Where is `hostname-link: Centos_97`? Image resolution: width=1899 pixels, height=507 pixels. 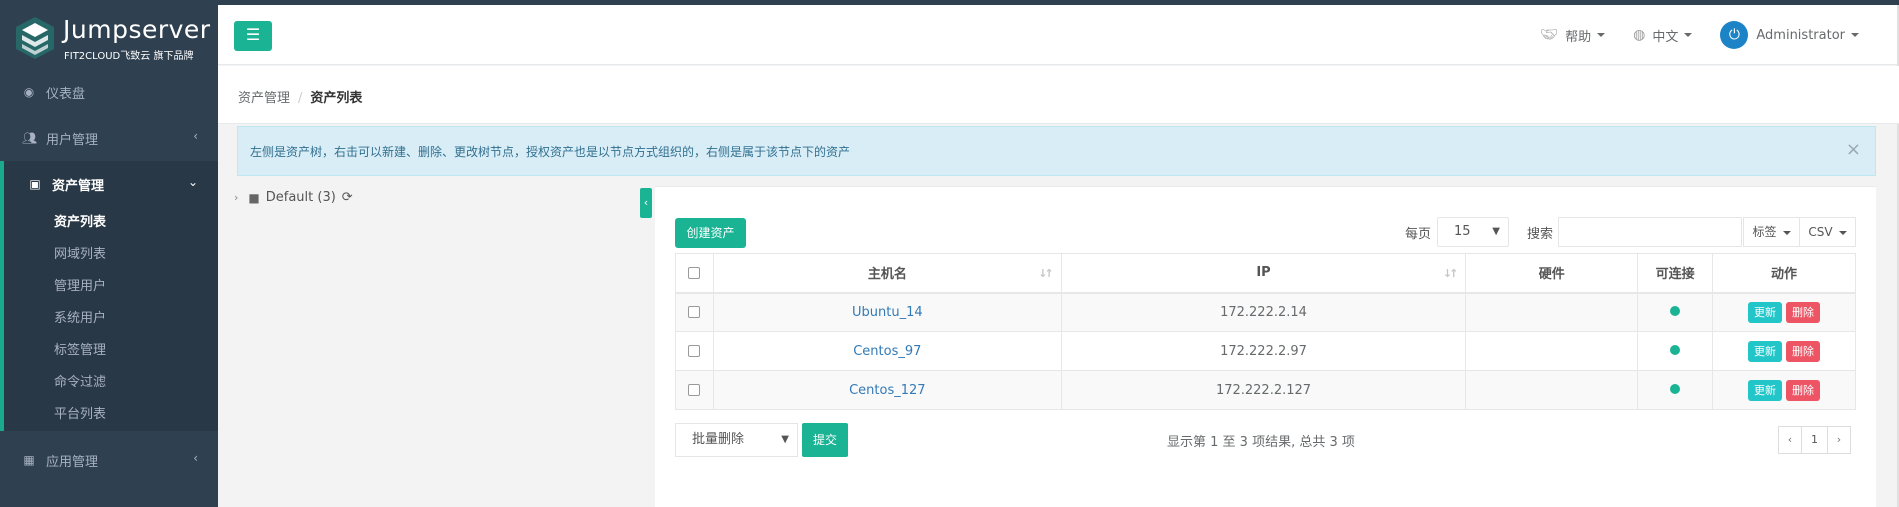
hostname-link: Centos_97 is located at coordinates (887, 351).